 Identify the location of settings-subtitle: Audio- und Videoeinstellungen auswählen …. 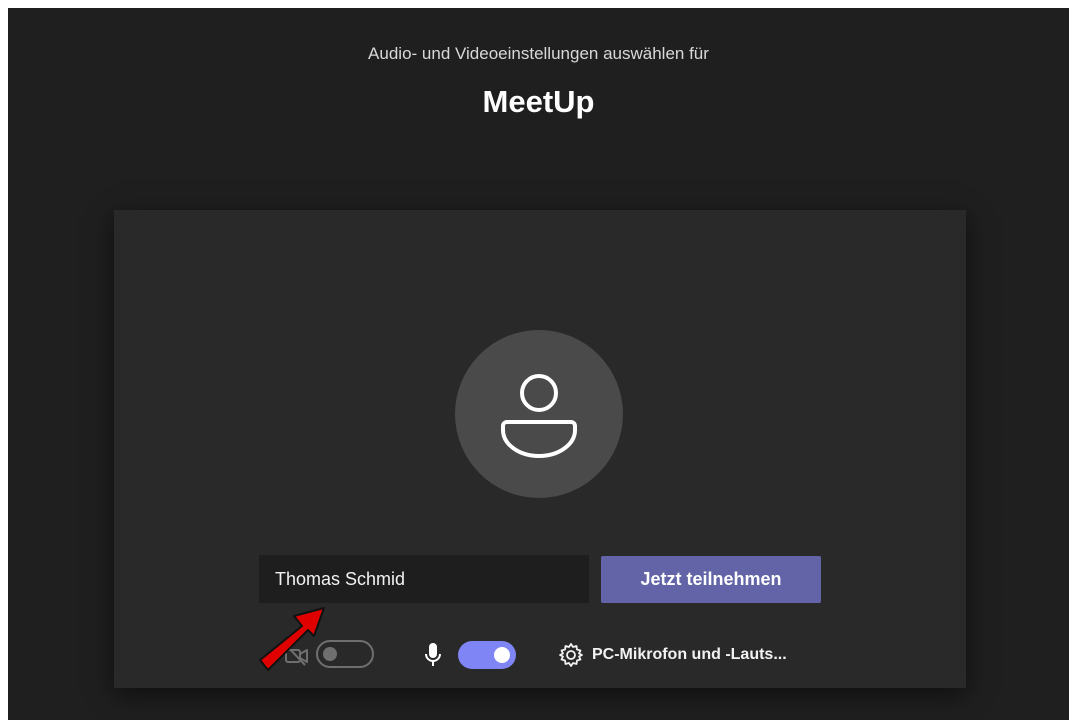
(538, 53).